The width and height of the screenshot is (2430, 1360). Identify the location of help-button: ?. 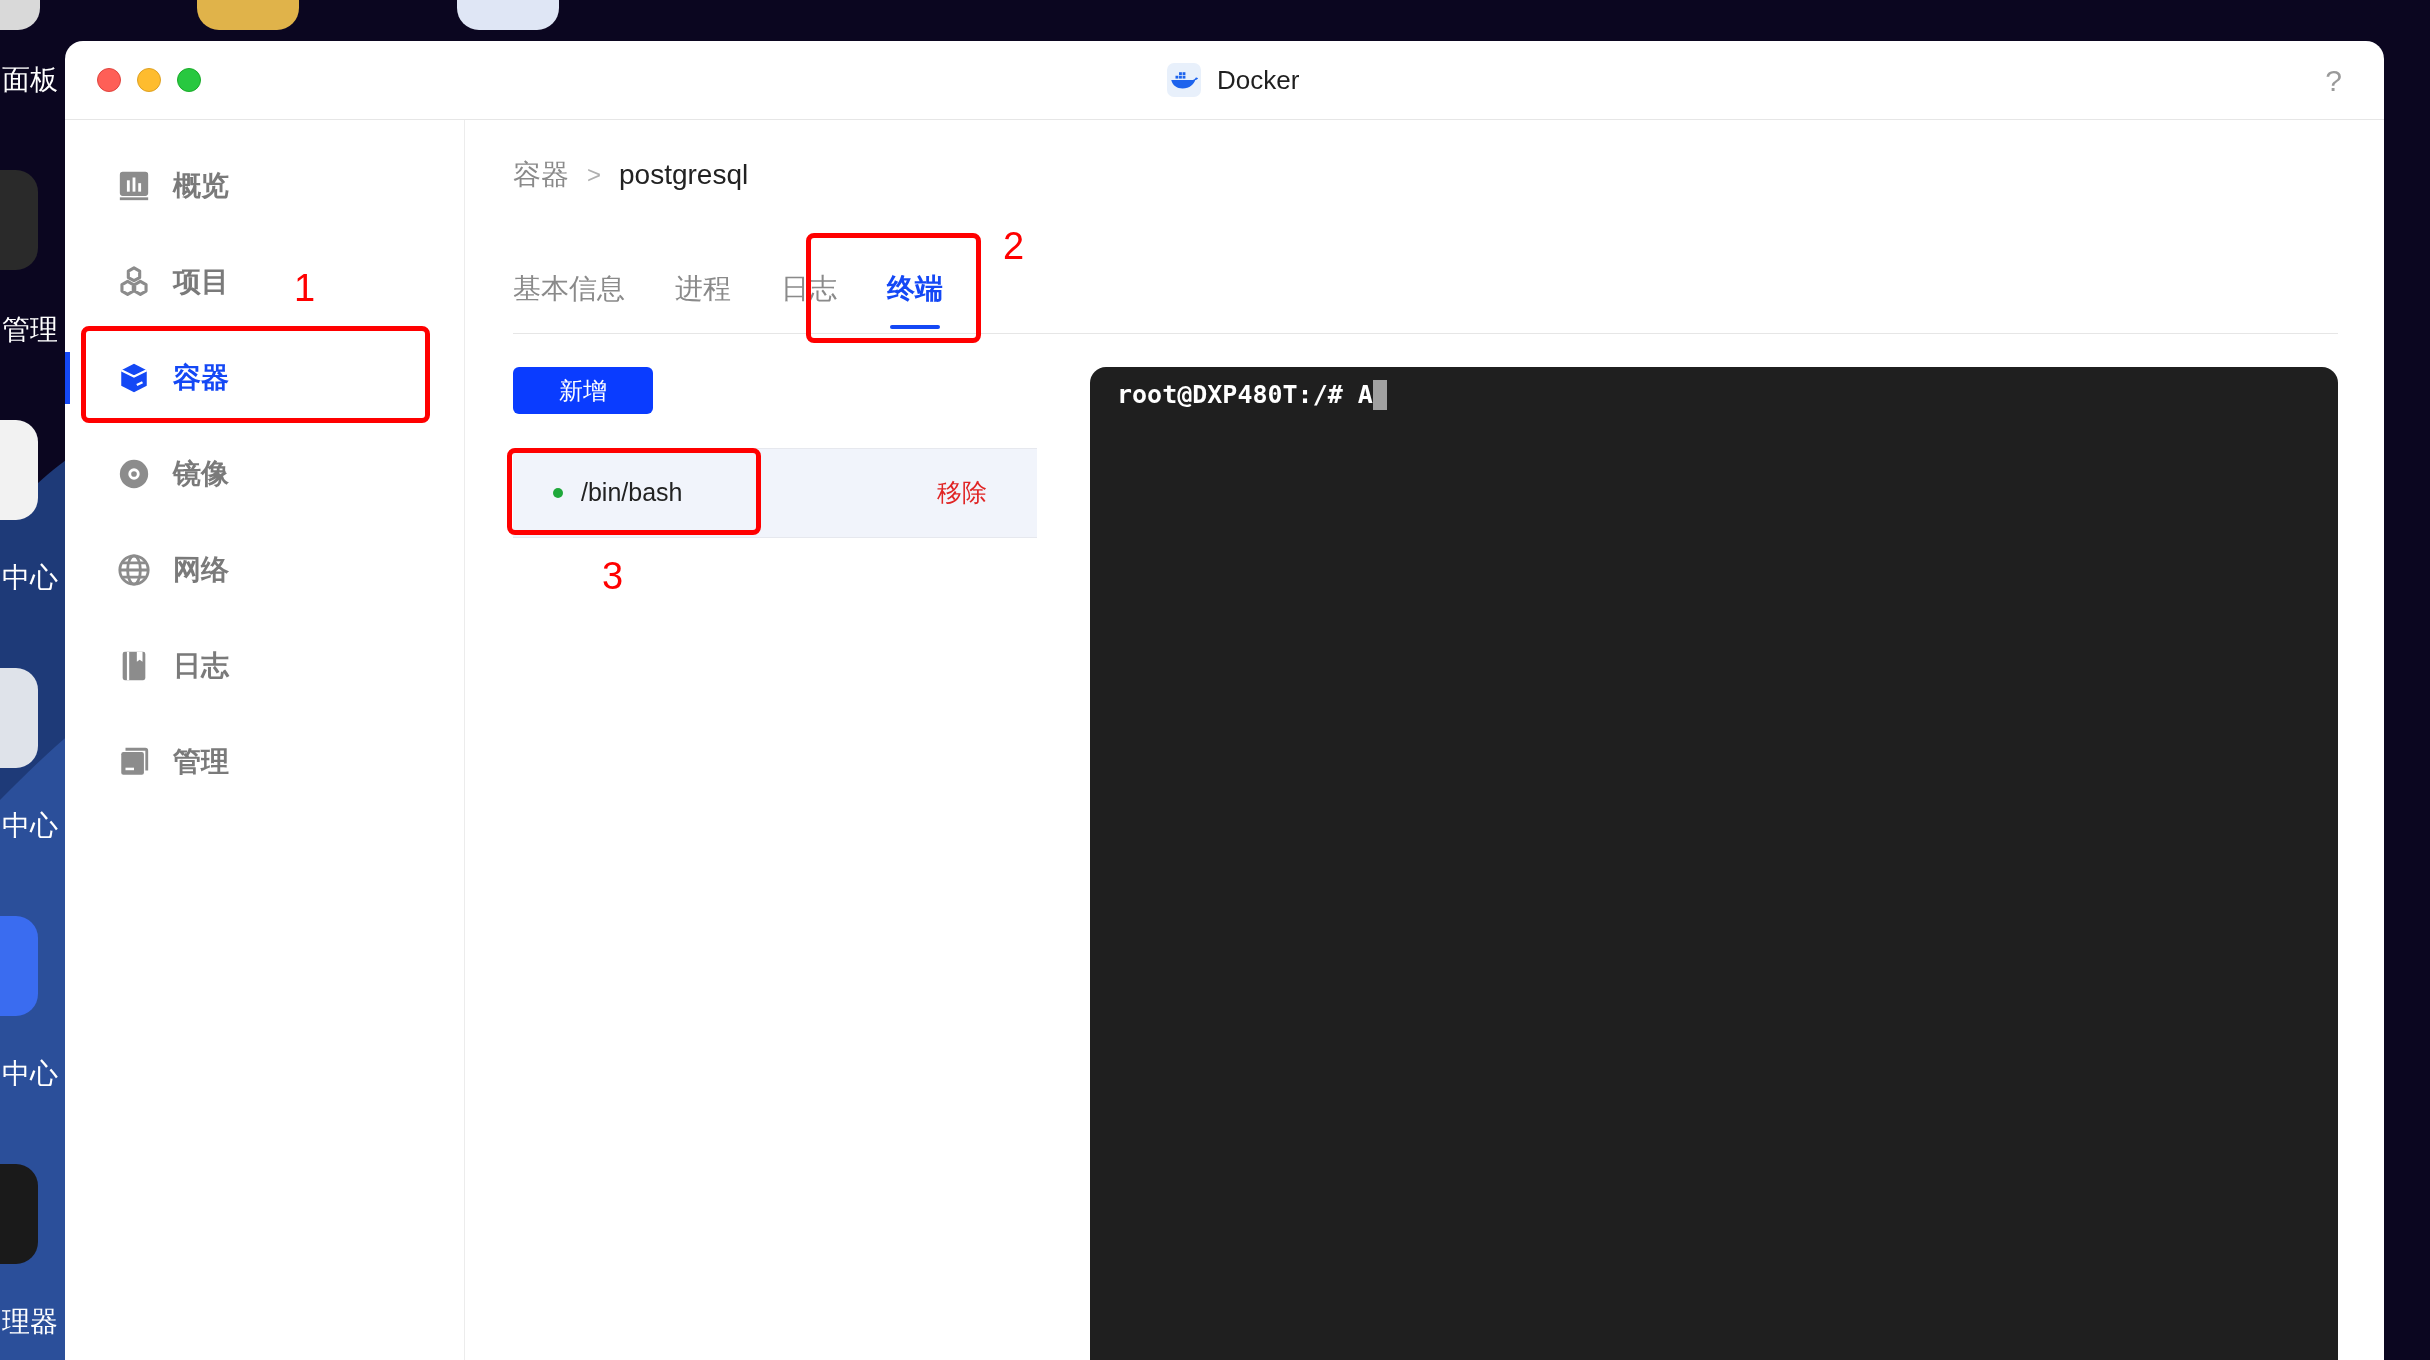
(2333, 80).